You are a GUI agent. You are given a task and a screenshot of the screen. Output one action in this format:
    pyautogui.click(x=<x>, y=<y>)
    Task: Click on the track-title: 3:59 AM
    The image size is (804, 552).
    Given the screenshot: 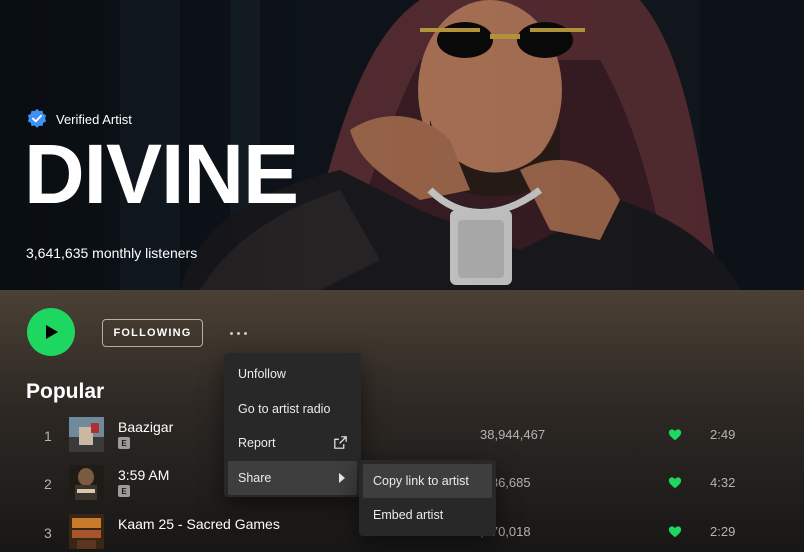 What is the action you would take?
    pyautogui.click(x=143, y=475)
    